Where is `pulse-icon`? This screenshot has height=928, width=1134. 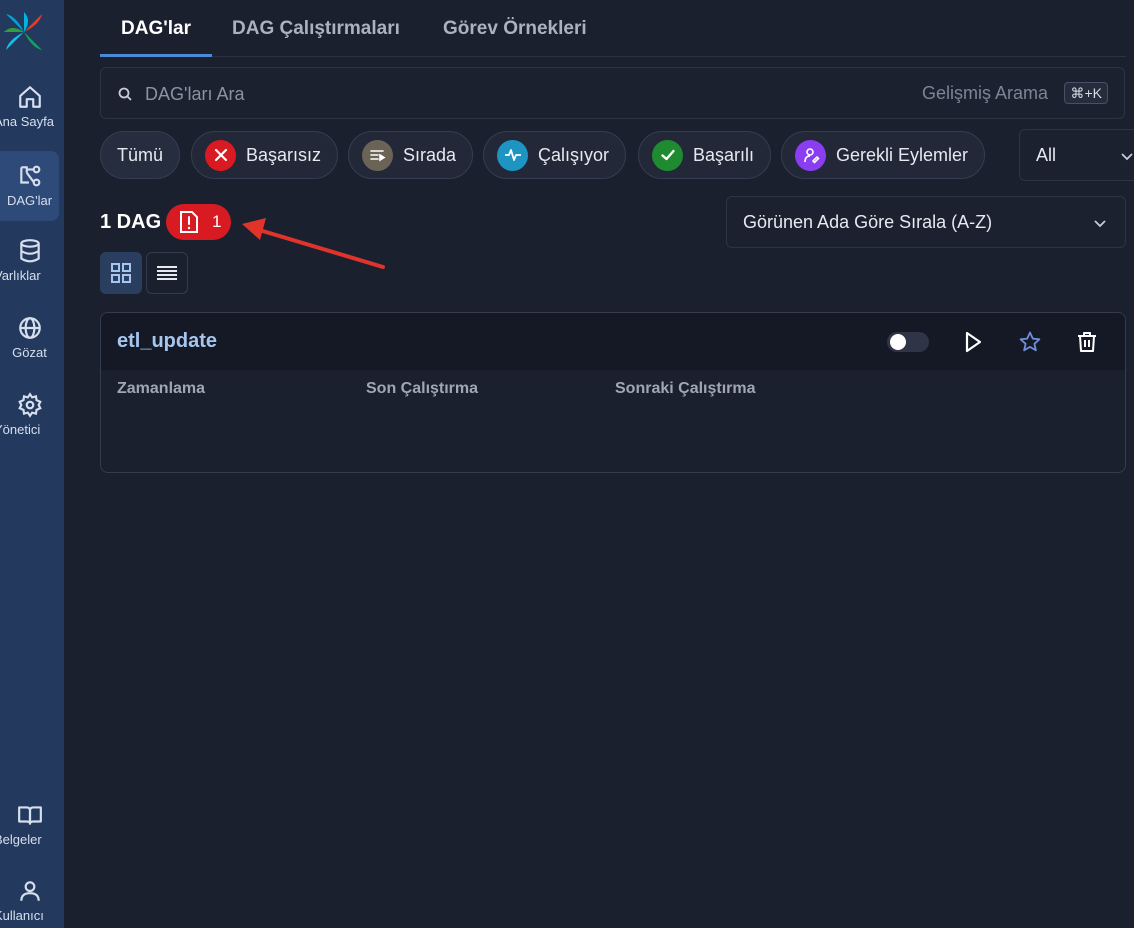 pulse-icon is located at coordinates (512, 155).